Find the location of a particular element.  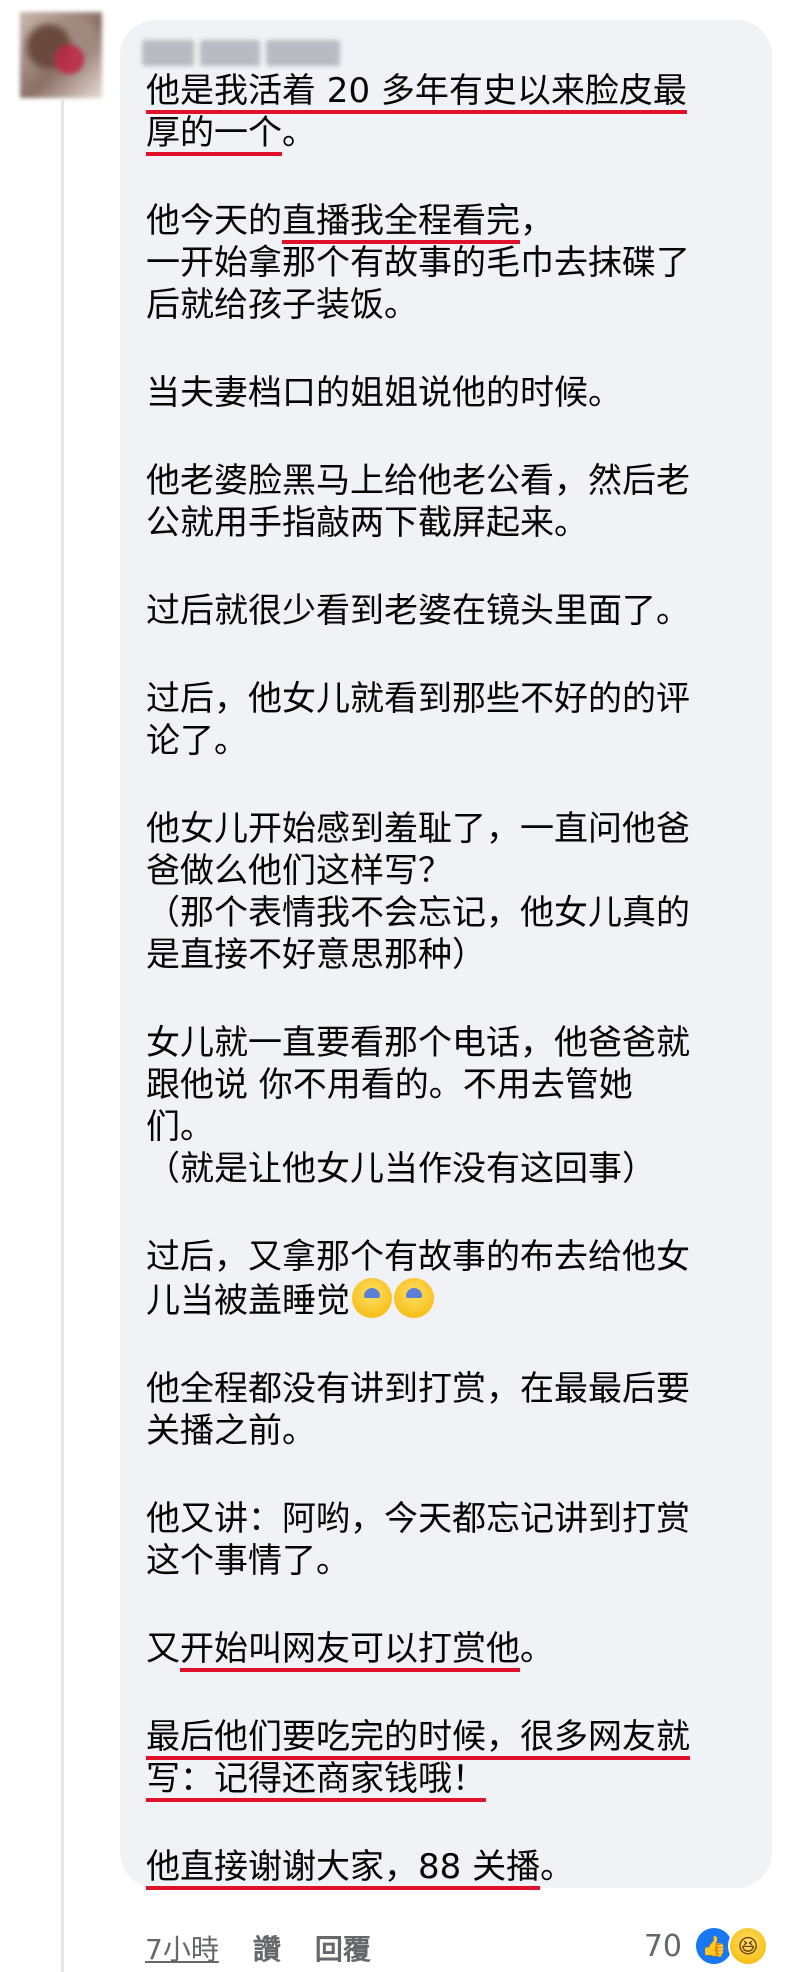

comment-paragraph: 他是我活着 20 多年有史以来脸皮最 厚的一个。 is located at coordinates (451, 112).